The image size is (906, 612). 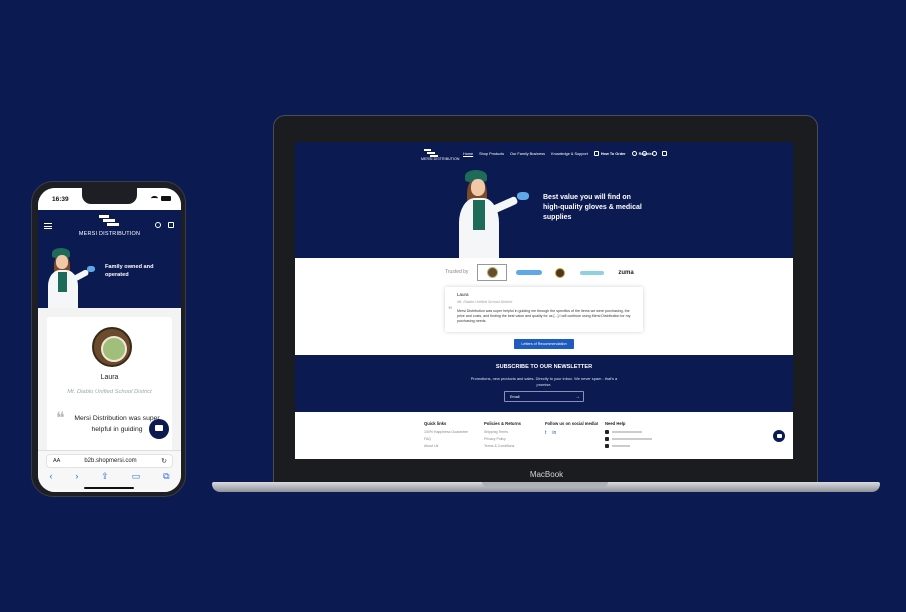 I want to click on quick-links-title: Quick links, so click(x=435, y=423).